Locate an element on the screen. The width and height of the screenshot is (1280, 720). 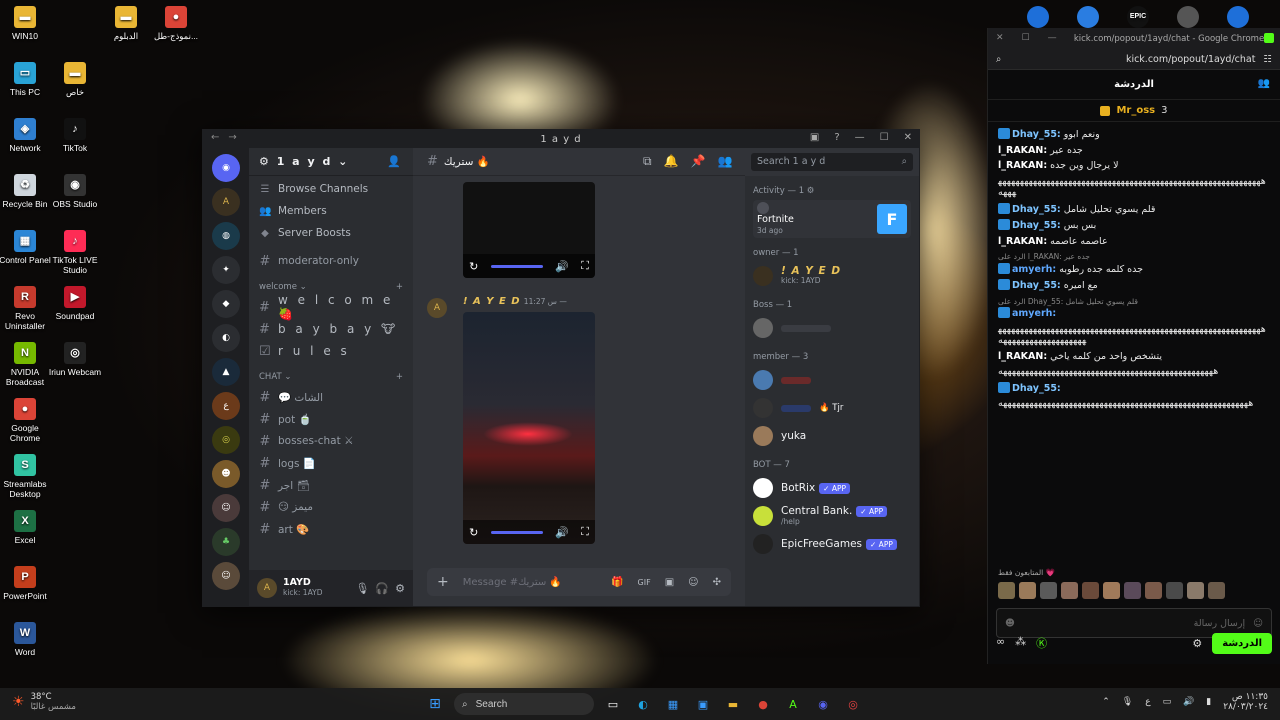
nav-server-boost: ◆ Server Boosts is located at coordinates (331, 233).